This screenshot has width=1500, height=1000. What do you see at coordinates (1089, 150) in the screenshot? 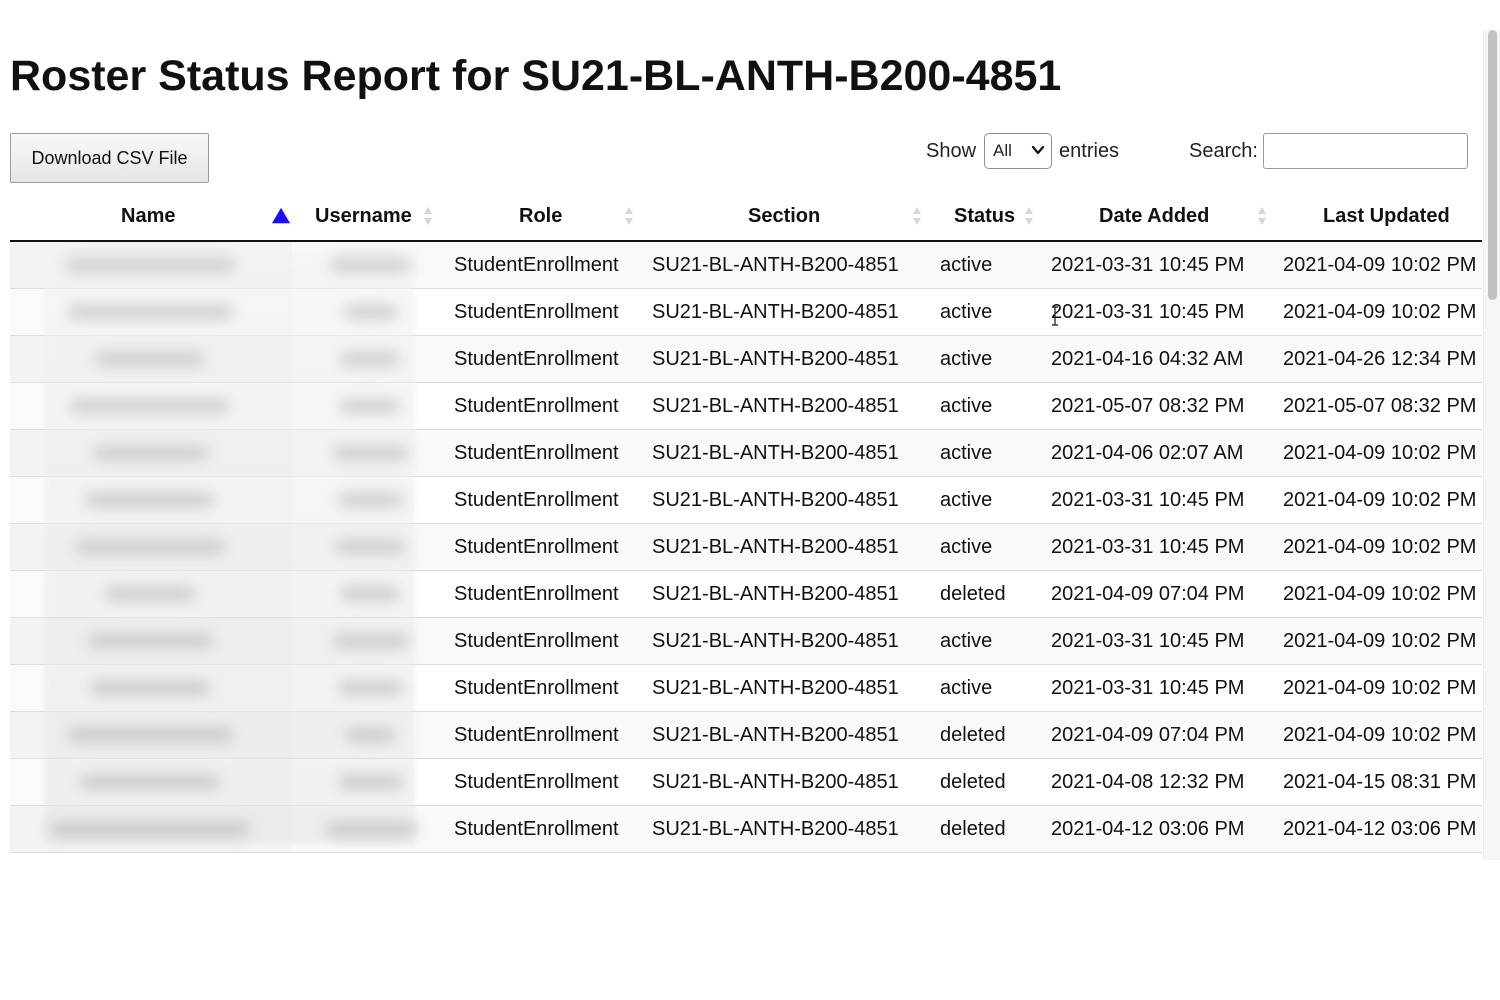
I see `entries-label: entries` at bounding box center [1089, 150].